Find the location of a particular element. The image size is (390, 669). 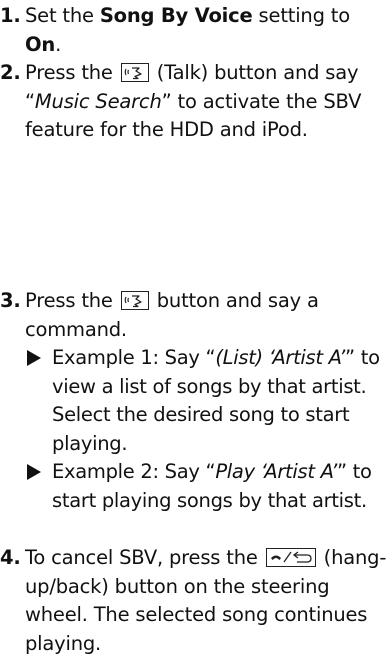

voice-command: Play ‘Artist A’ is located at coordinates (276, 471).